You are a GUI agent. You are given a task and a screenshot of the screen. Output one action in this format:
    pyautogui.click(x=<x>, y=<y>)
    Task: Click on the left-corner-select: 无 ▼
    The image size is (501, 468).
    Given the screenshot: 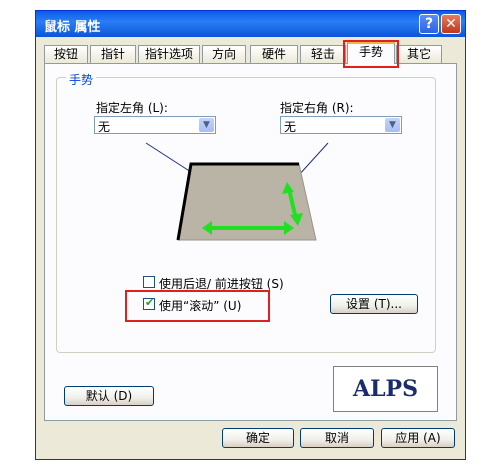 What is the action you would take?
    pyautogui.click(x=155, y=125)
    